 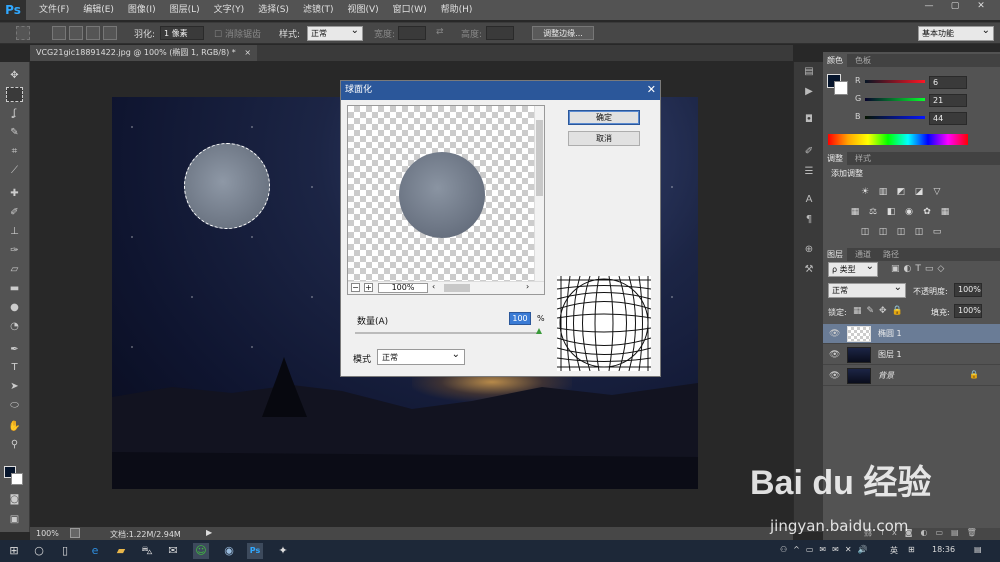 I want to click on scroll-thumb, so click(x=539, y=158).